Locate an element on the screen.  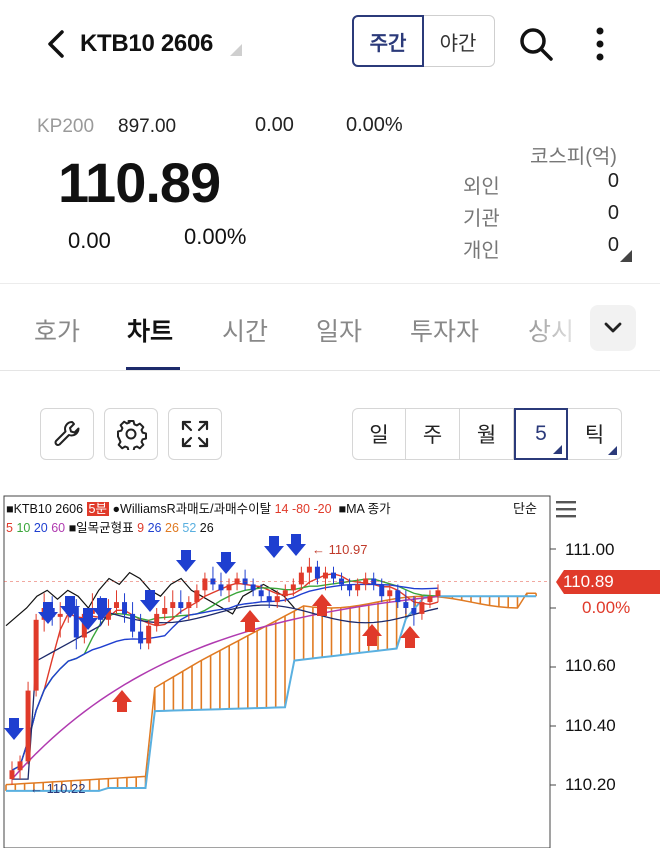
investor-label: 외인 is located at coordinates (481, 187).